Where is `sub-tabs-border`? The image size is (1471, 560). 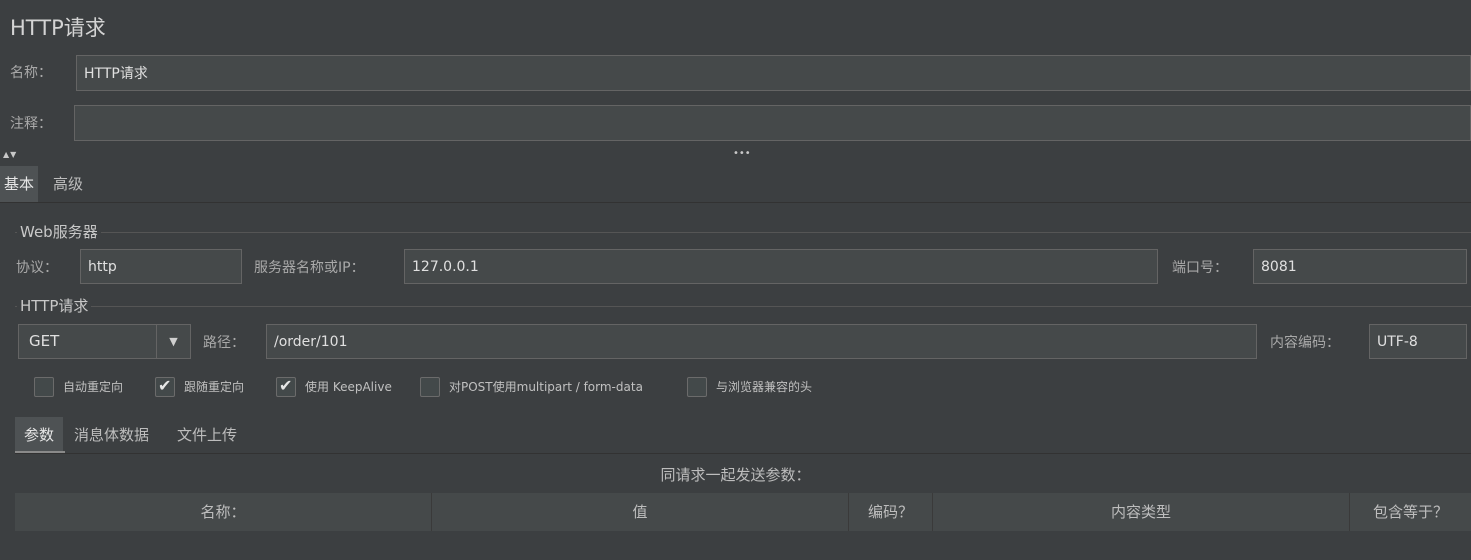 sub-tabs-border is located at coordinates (743, 453).